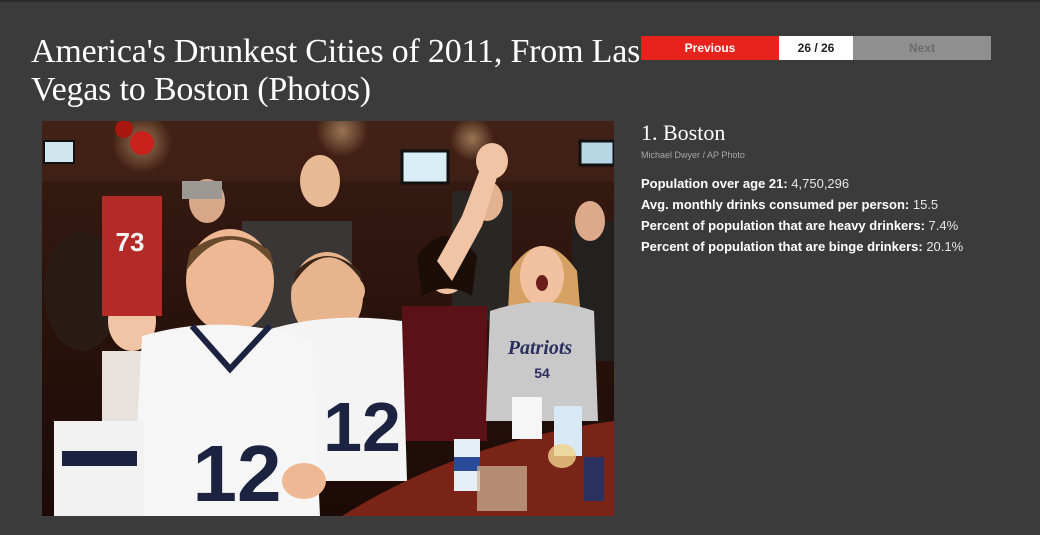  I want to click on stat-value: 15.5, so click(925, 204).